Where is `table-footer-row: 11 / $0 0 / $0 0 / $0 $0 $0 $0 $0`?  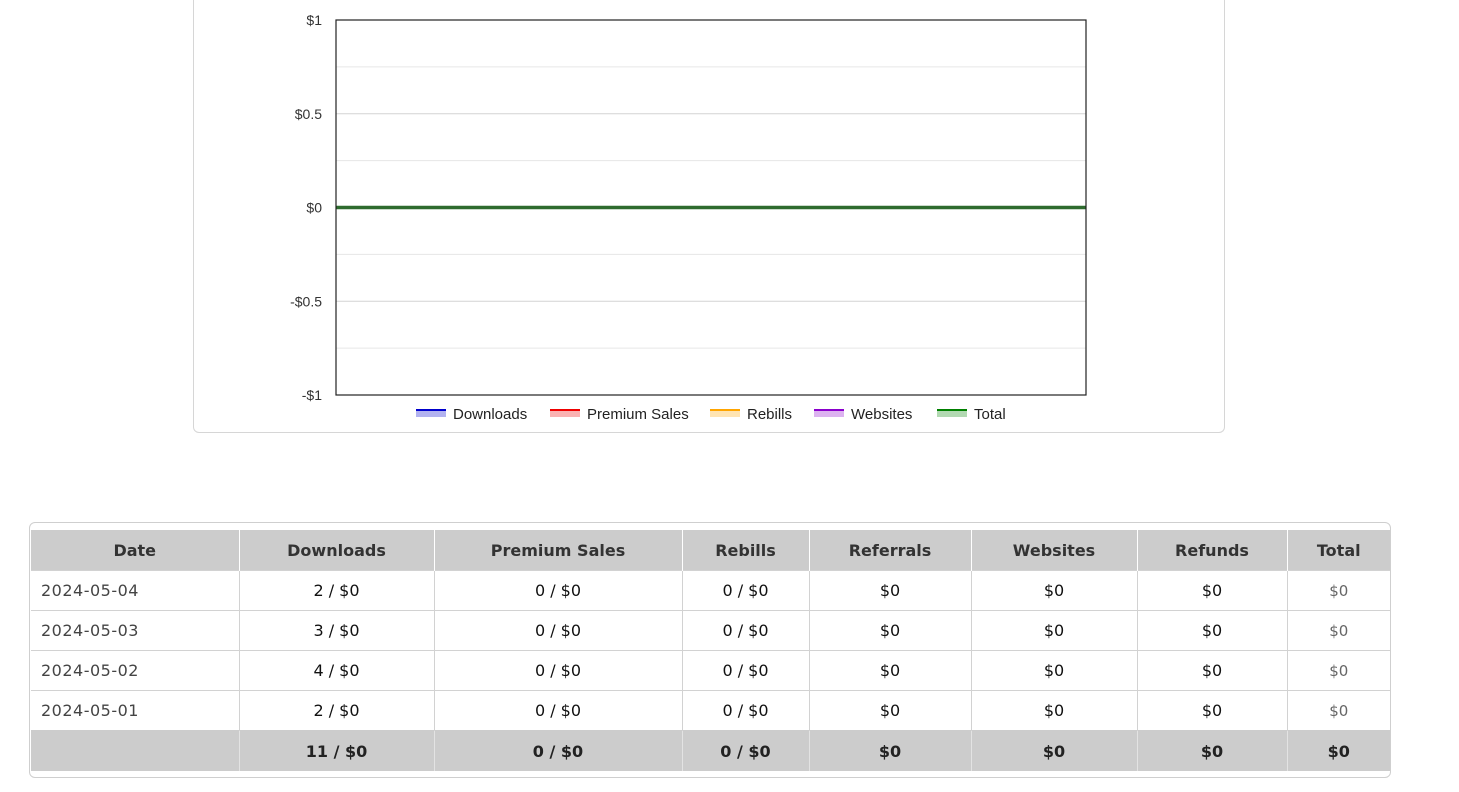 table-footer-row: 11 / $0 0 / $0 0 / $0 $0 $0 $0 $0 is located at coordinates (710, 750).